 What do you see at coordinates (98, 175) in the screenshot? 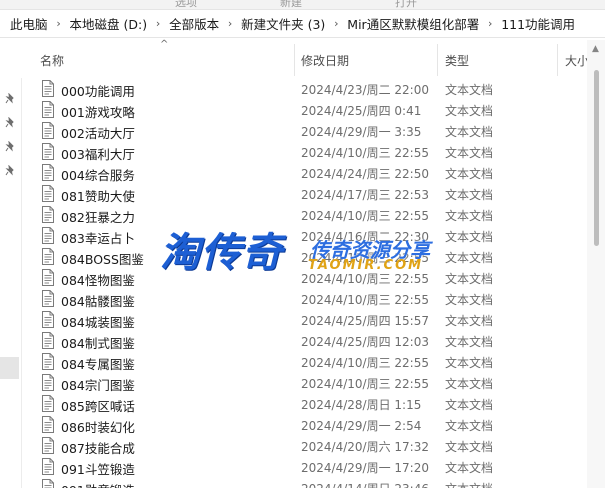
I see `file-name: 004综合服务` at bounding box center [98, 175].